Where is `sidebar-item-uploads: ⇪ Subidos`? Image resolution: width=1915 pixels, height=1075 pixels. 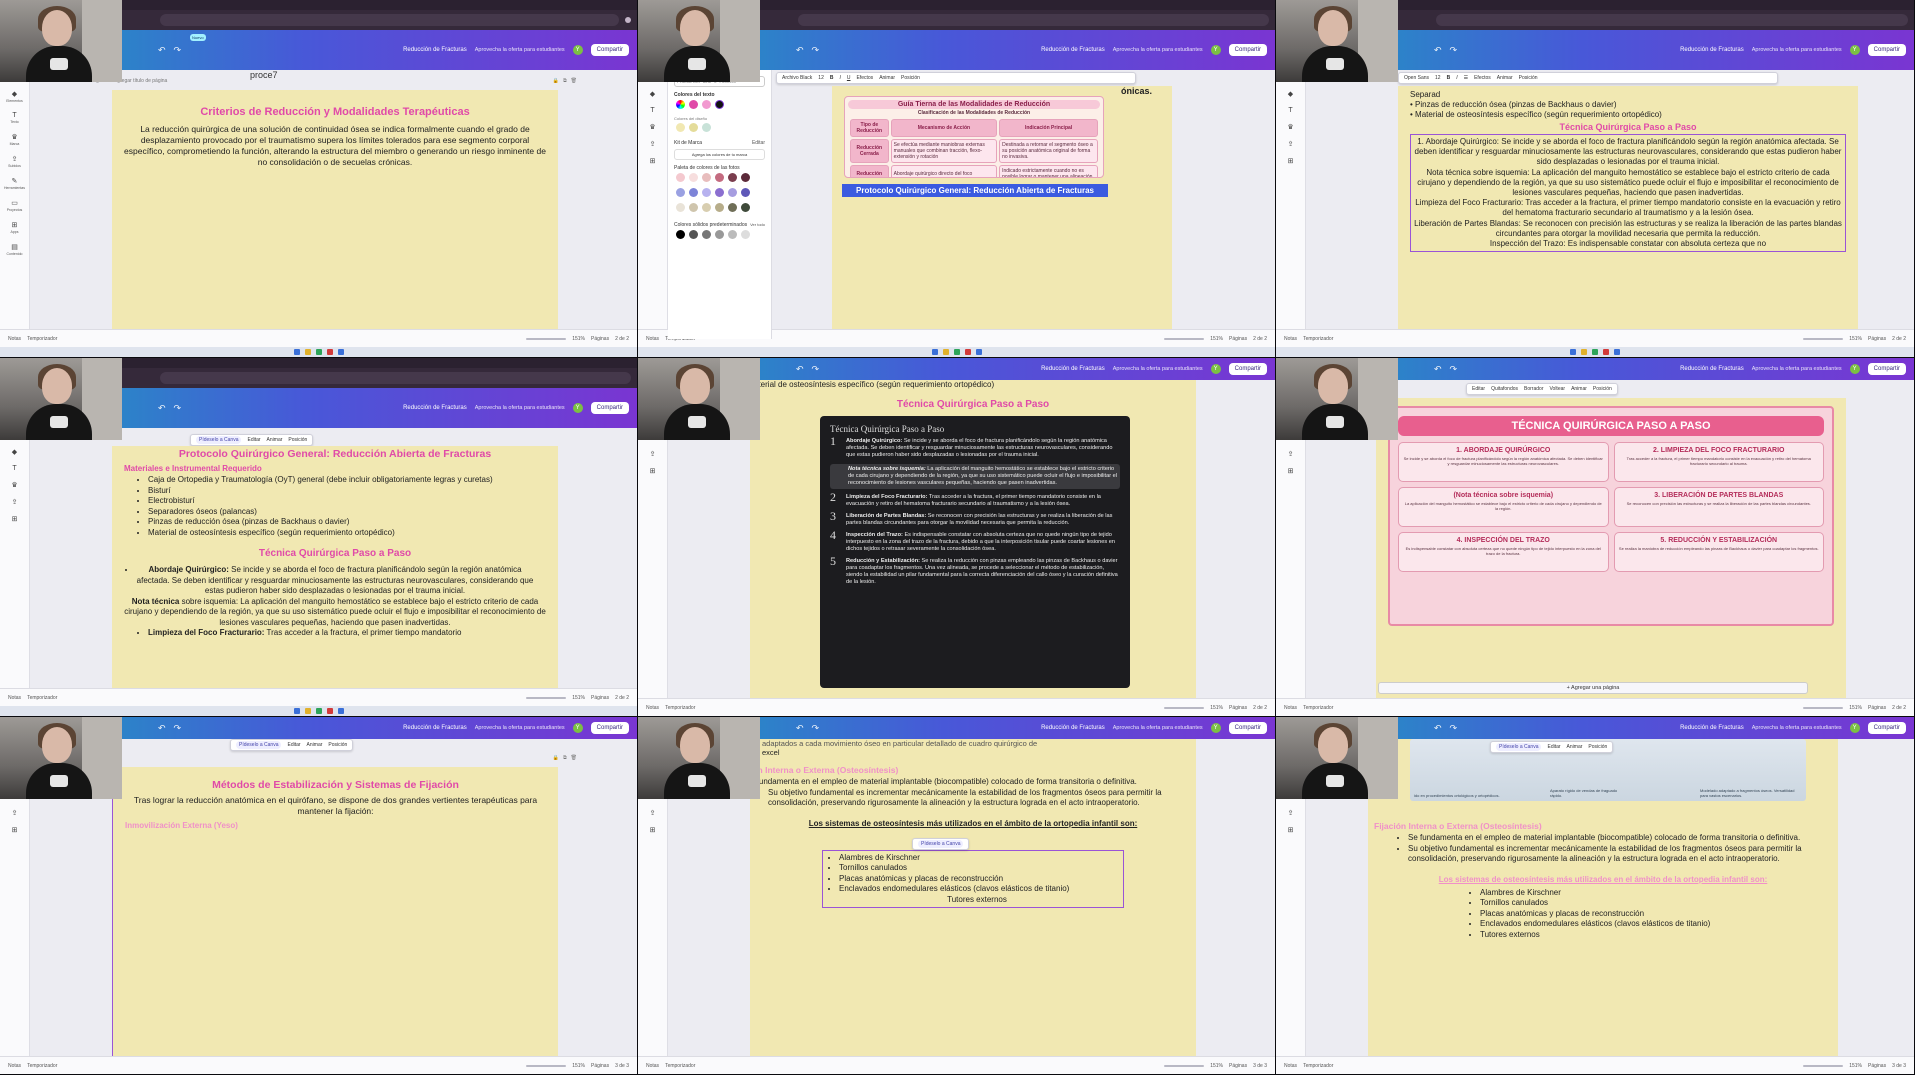 sidebar-item-uploads: ⇪ Subidos is located at coordinates (14, 161).